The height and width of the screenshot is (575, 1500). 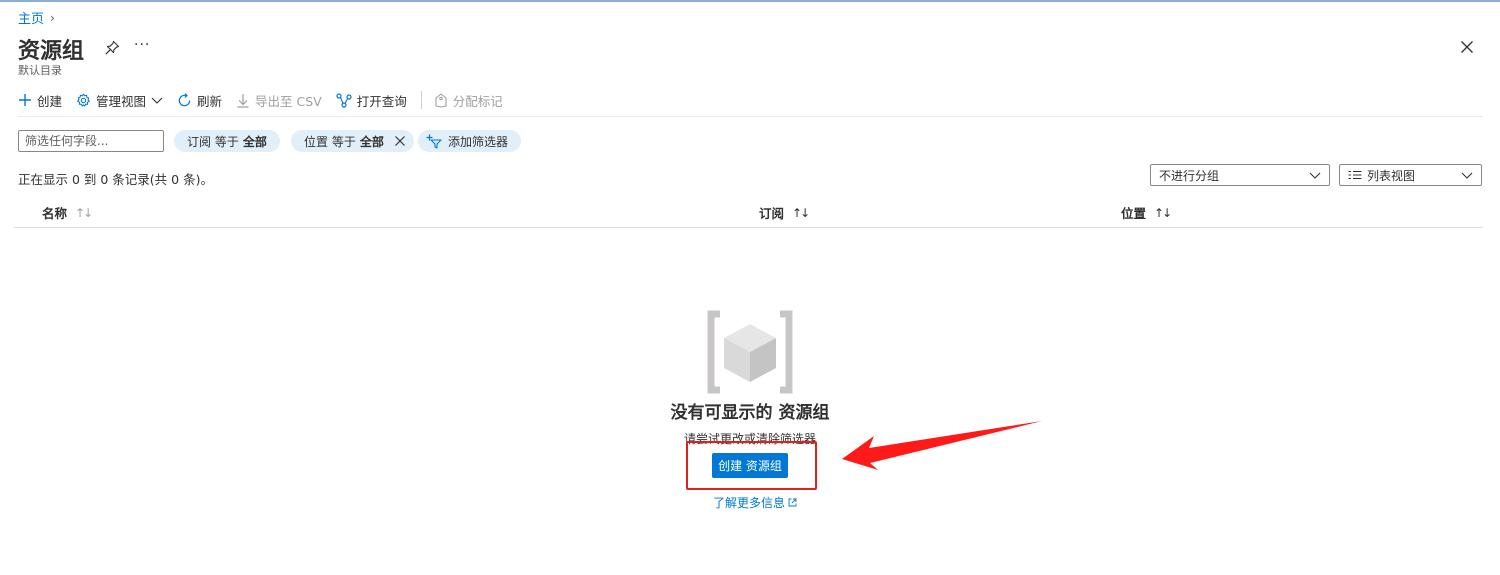 What do you see at coordinates (254, 141) in the screenshot?
I see `subscription-filter-value: 全部` at bounding box center [254, 141].